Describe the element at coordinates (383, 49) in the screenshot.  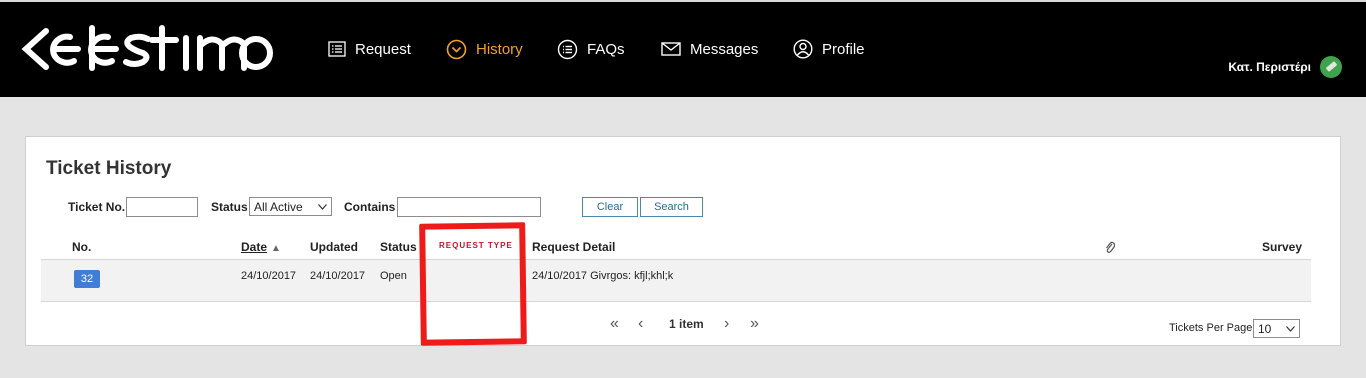
I see `nav-request-label: Request` at that location.